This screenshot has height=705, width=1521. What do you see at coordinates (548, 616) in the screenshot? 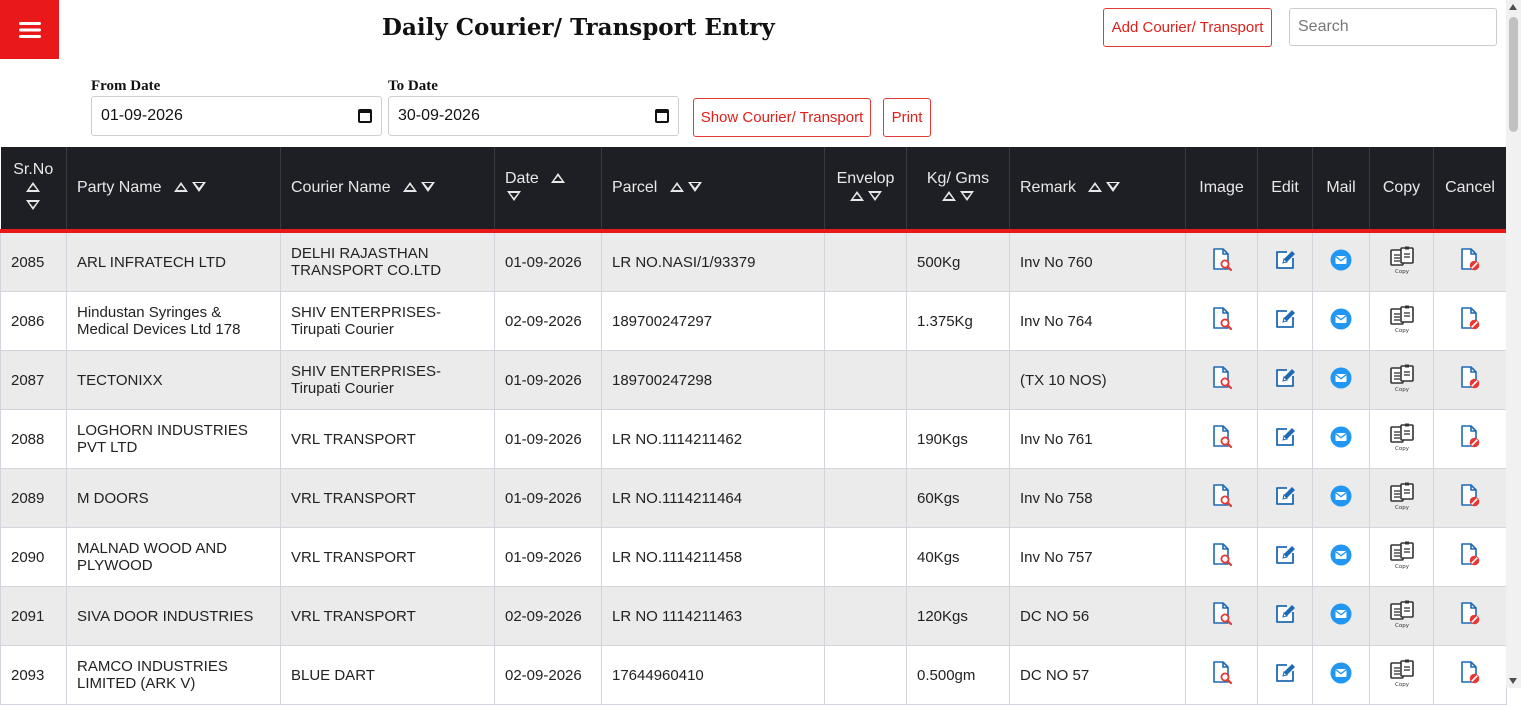
I see `cell-date: 02-09-2026` at bounding box center [548, 616].